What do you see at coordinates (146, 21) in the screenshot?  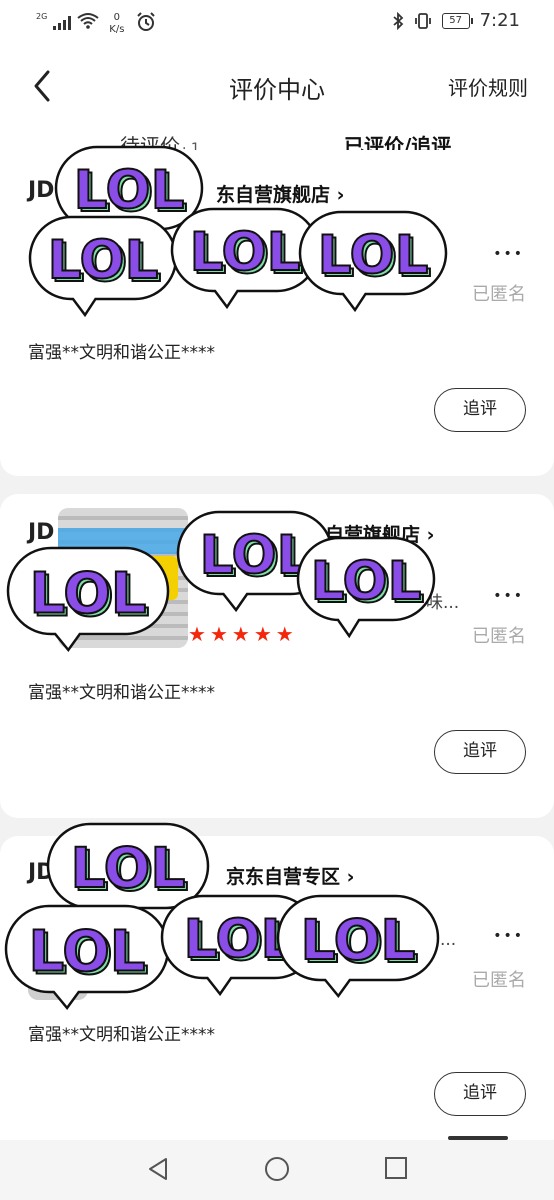 I see `alarm-icon` at bounding box center [146, 21].